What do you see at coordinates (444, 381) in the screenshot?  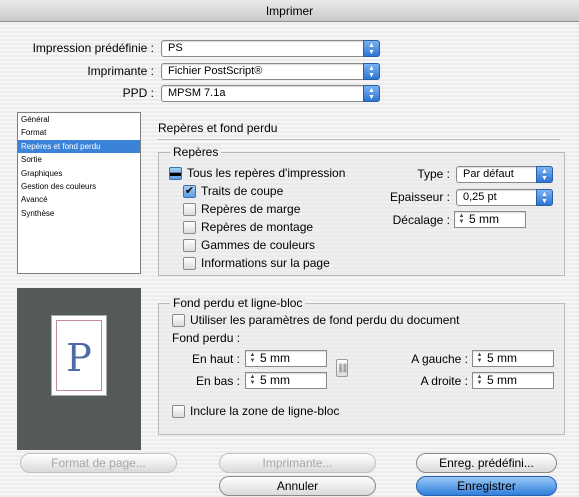 I see `right-bleed-label: A droite :` at bounding box center [444, 381].